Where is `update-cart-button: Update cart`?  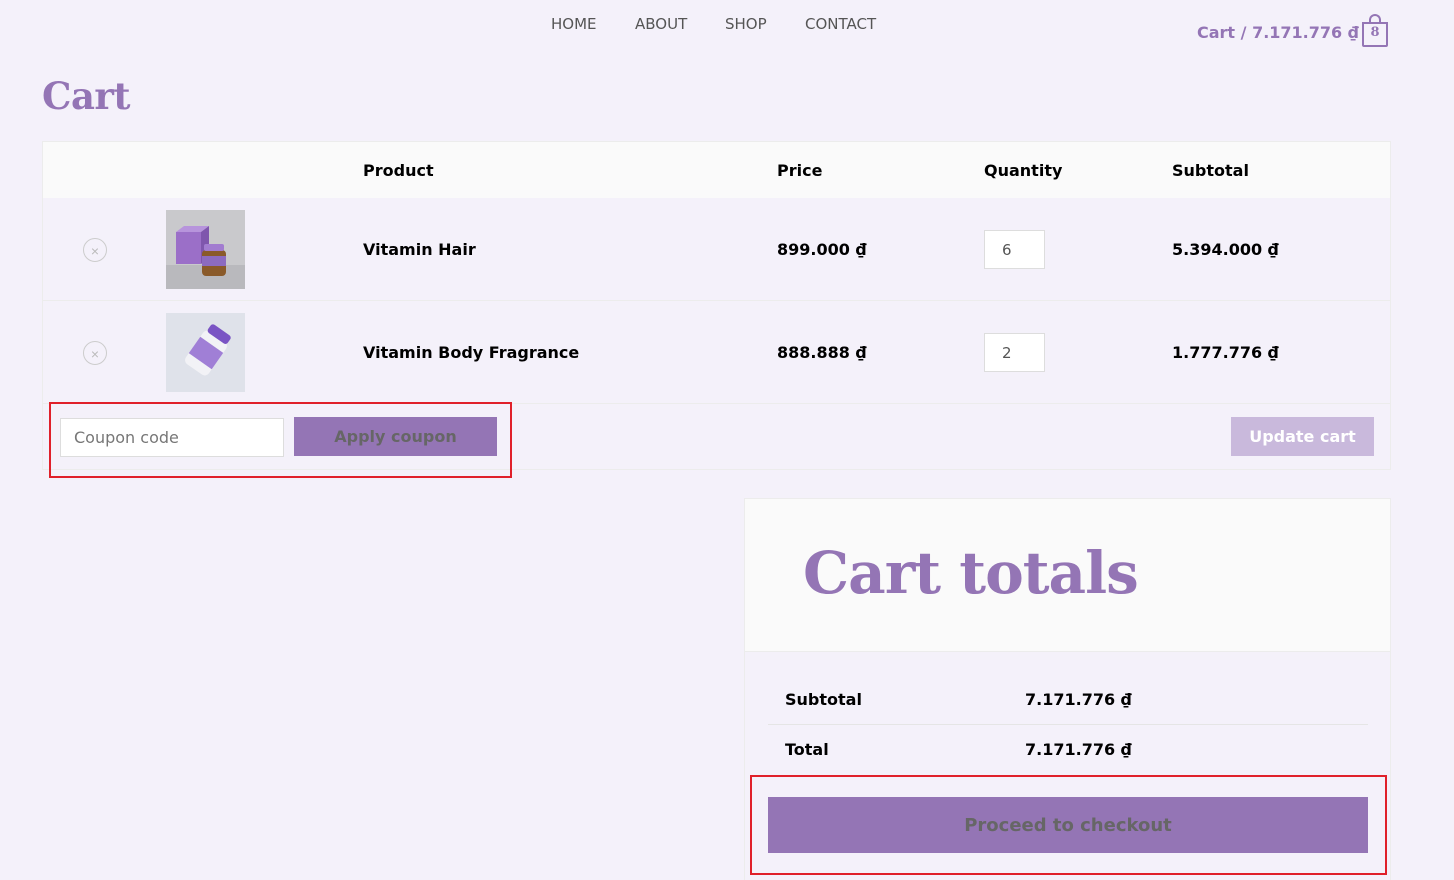 update-cart-button: Update cart is located at coordinates (1302, 436).